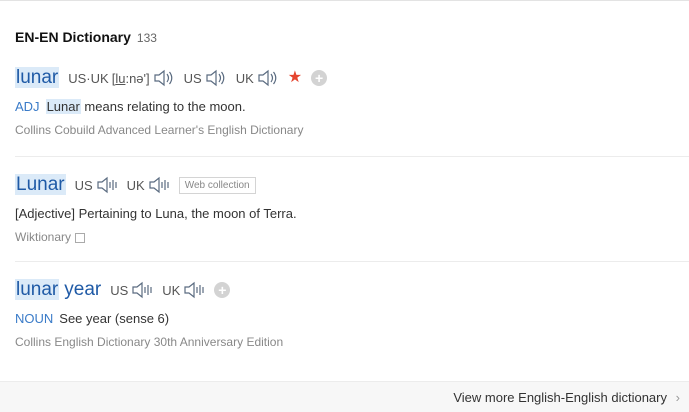 This screenshot has width=689, height=412. Describe the element at coordinates (352, 106) in the screenshot. I see `definition: ADJ Lunar means relating to the moon.` at that location.